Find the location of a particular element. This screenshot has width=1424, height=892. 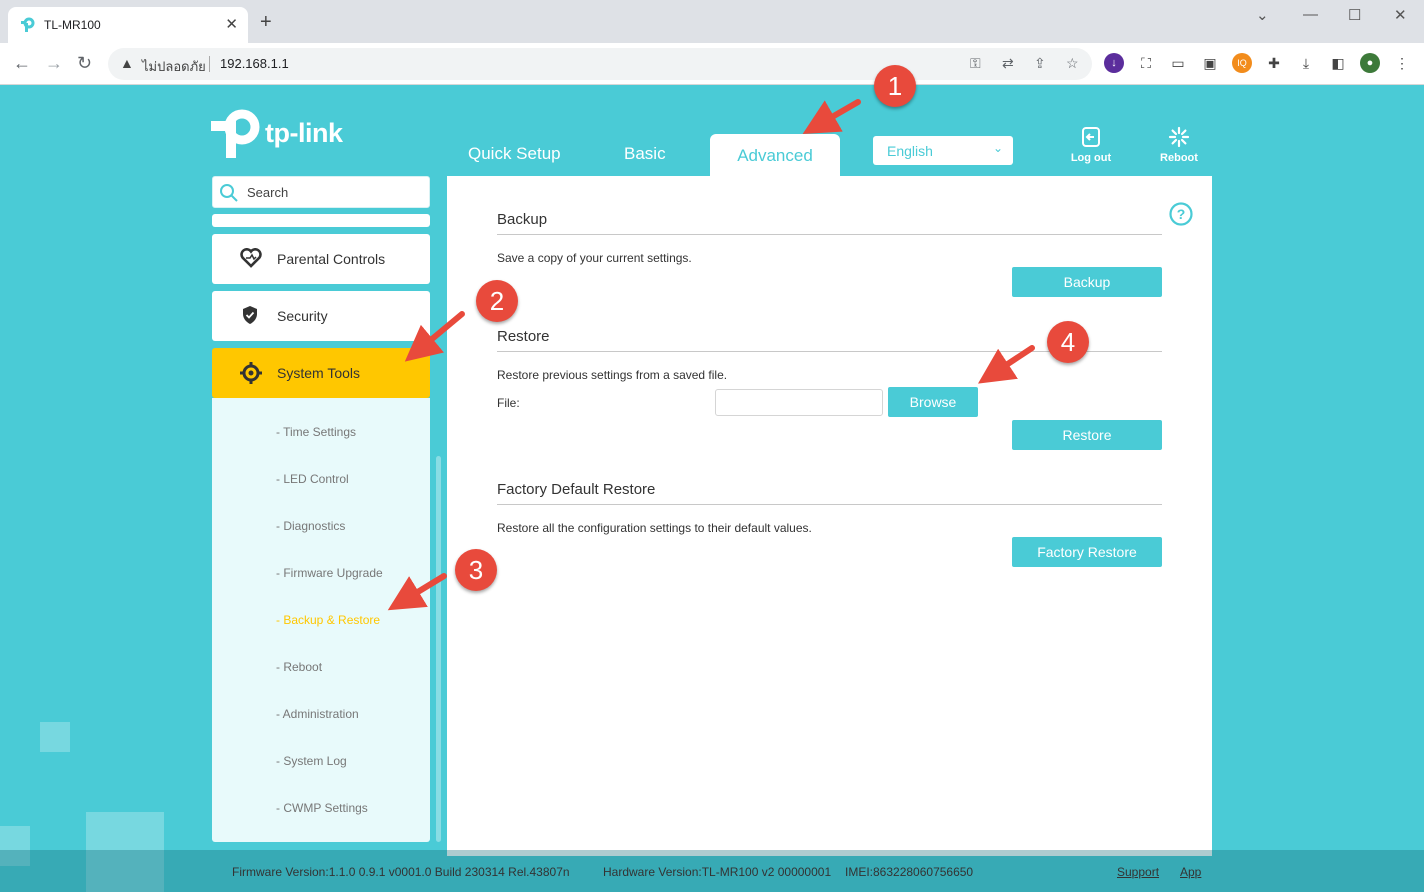

sidebar-item-system-tools: System Tools is located at coordinates (321, 373).